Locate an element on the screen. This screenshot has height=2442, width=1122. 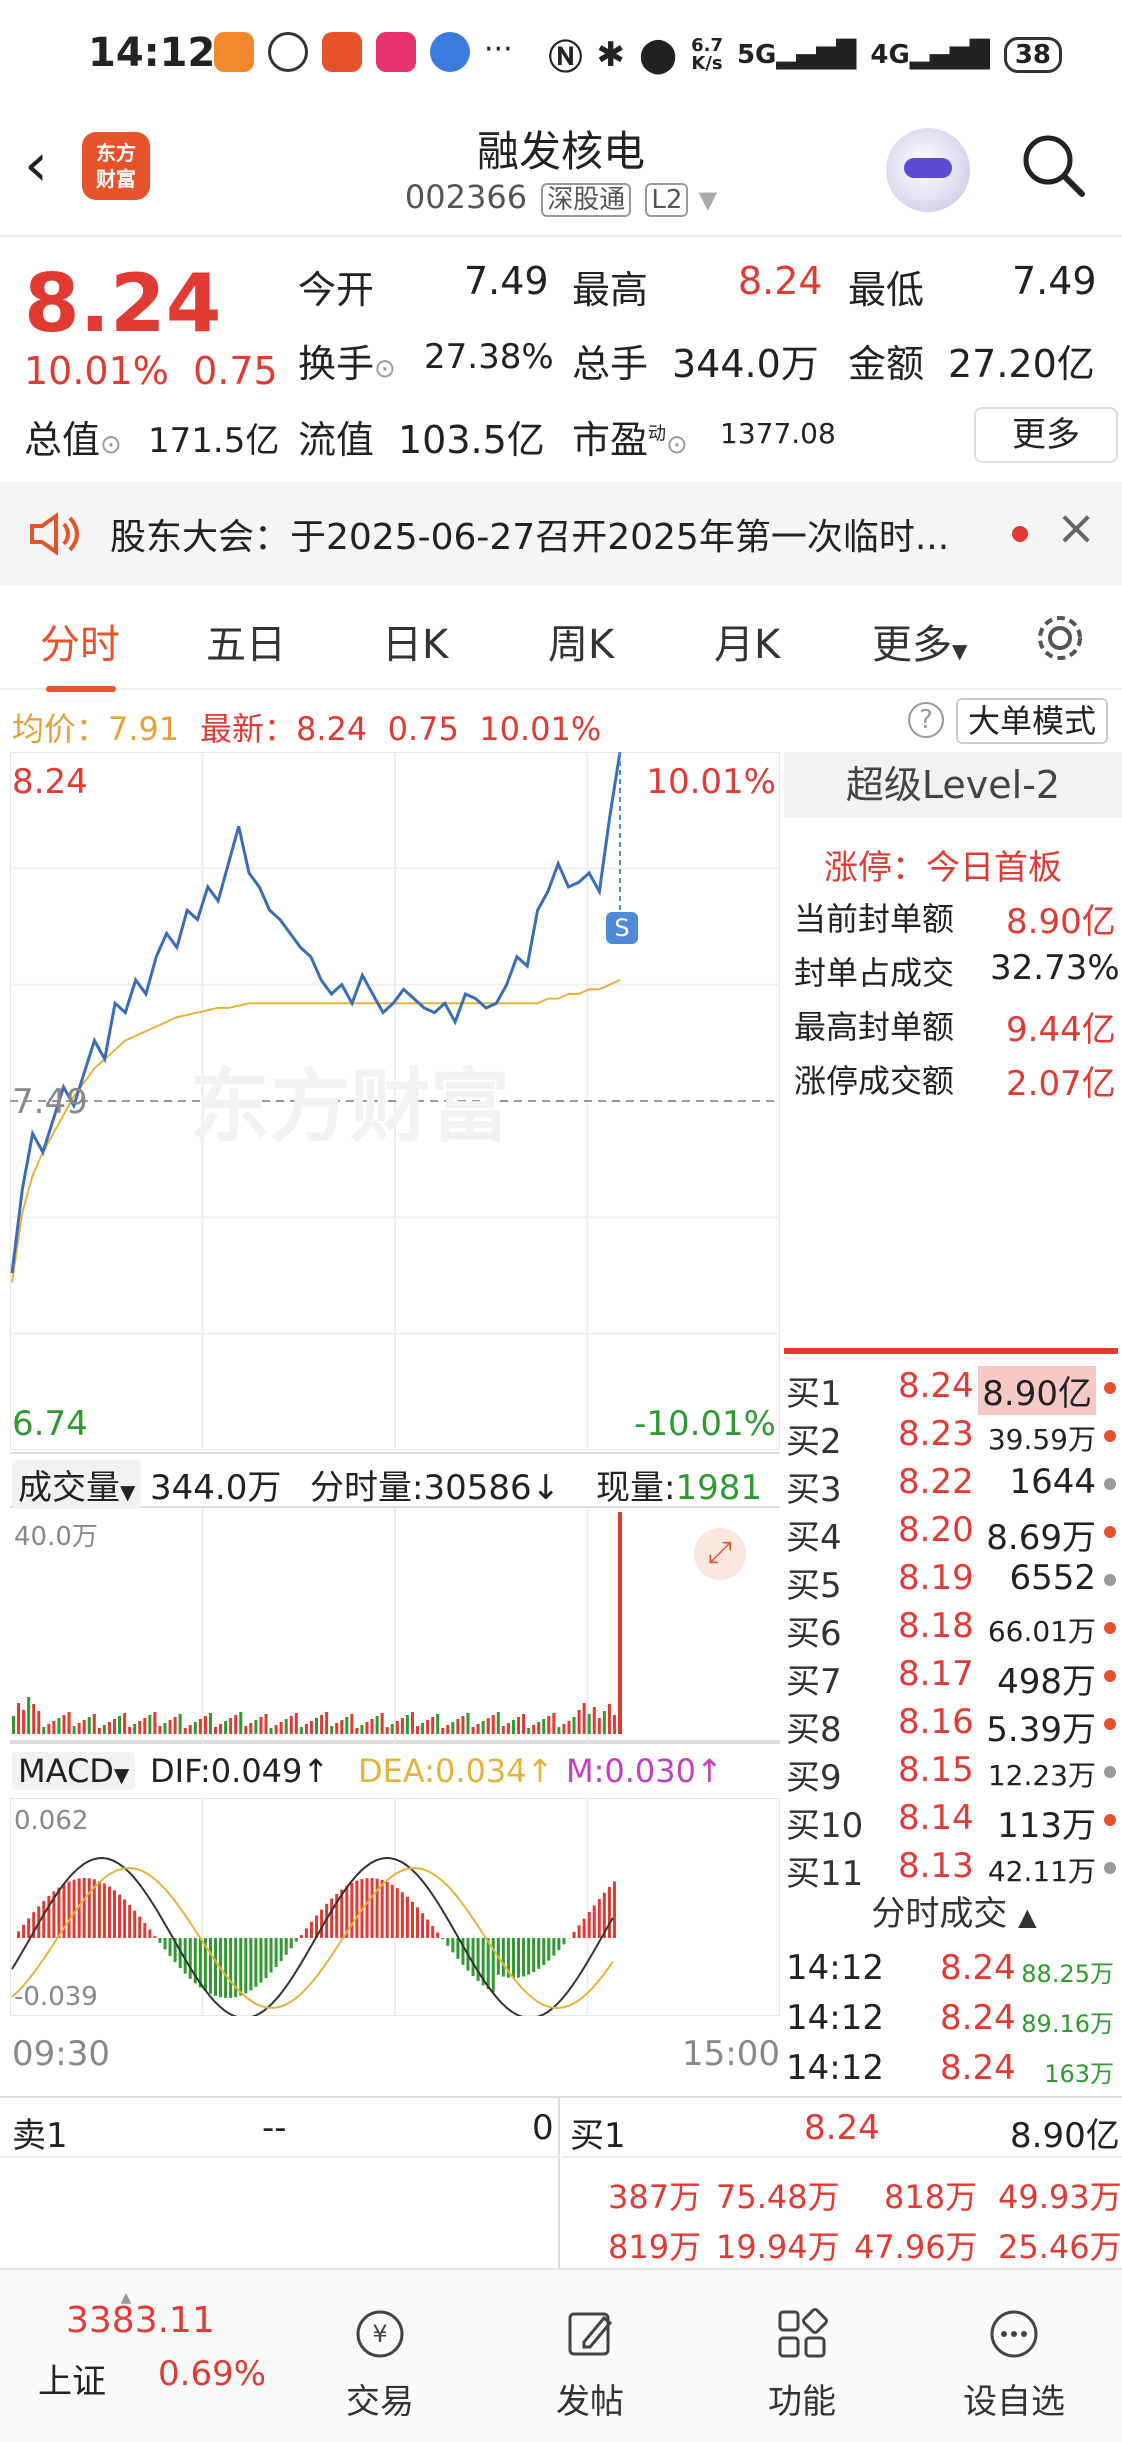
more-notify-icon: ··· is located at coordinates (498, 49).